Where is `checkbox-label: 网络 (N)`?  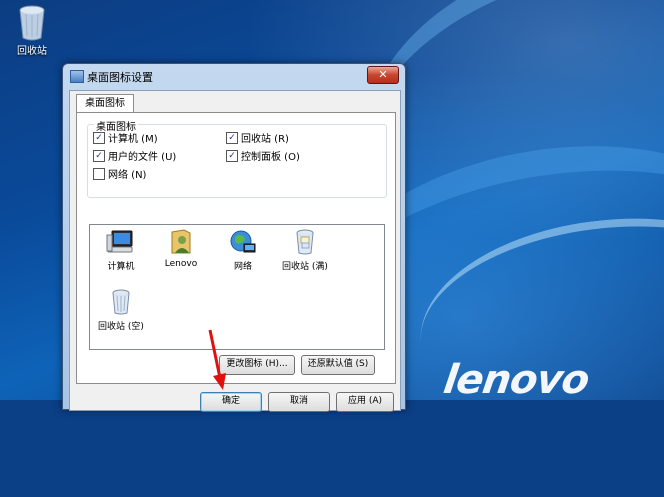 checkbox-label: 网络 (N) is located at coordinates (127, 175).